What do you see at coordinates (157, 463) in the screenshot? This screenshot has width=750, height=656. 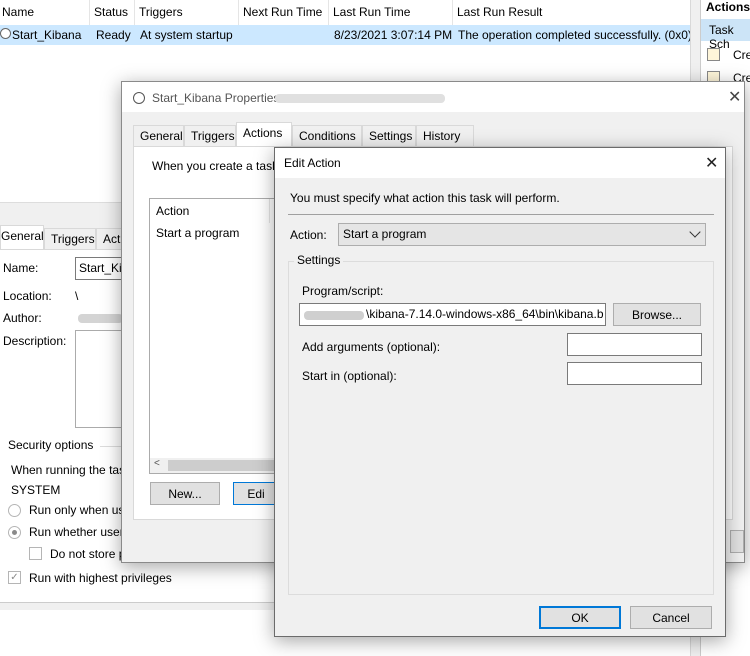 I see `scroll-left-icon: <` at bounding box center [157, 463].